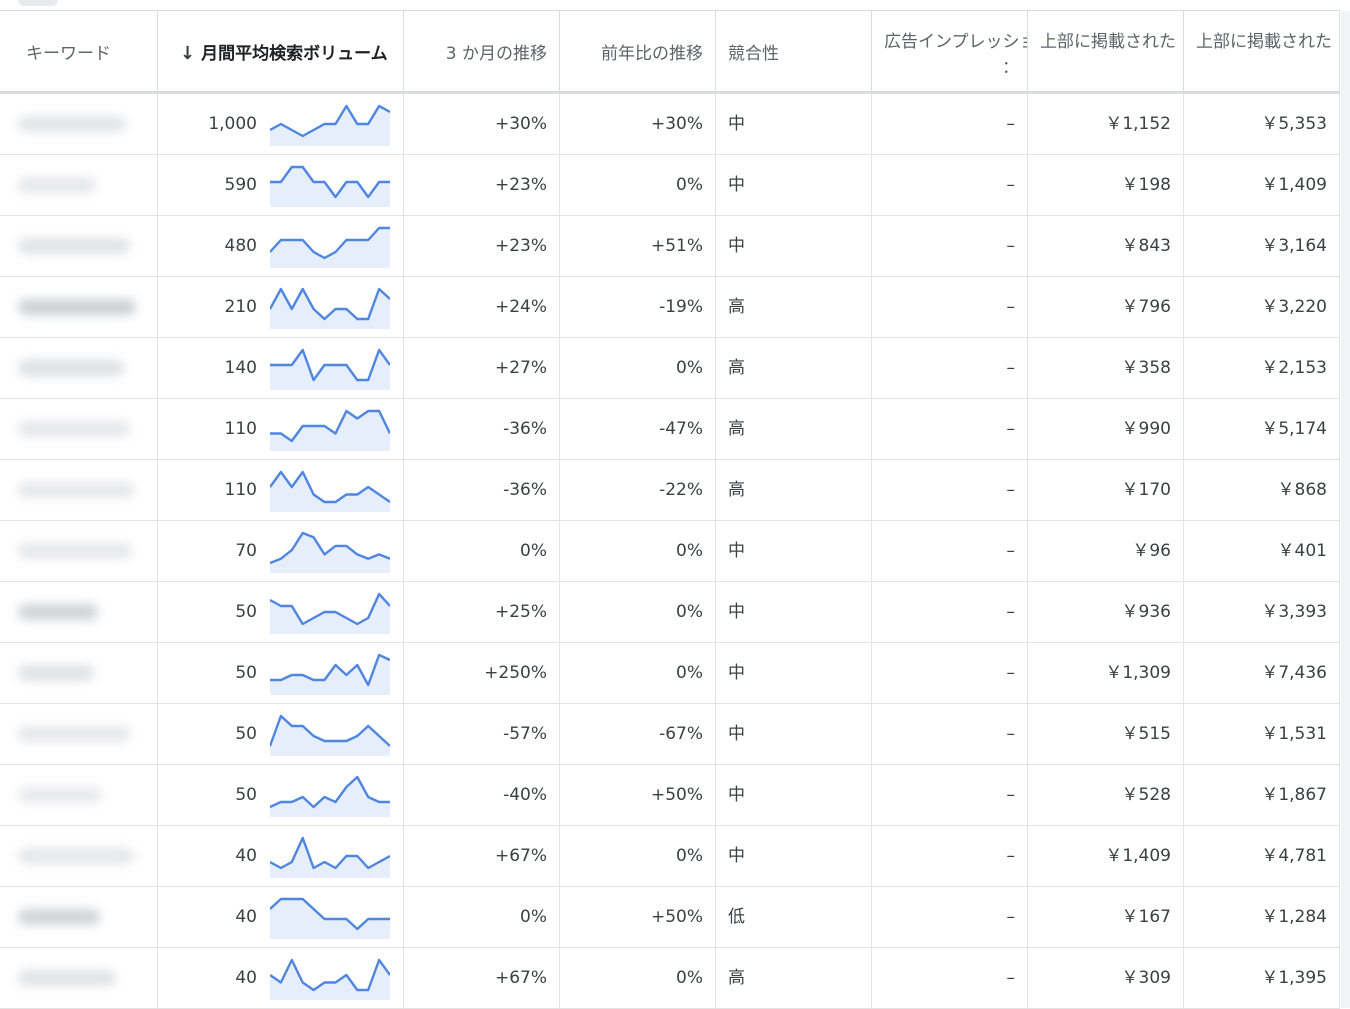  Describe the element at coordinates (79, 51) in the screenshot. I see `column-header-keyword: キーワード` at that location.